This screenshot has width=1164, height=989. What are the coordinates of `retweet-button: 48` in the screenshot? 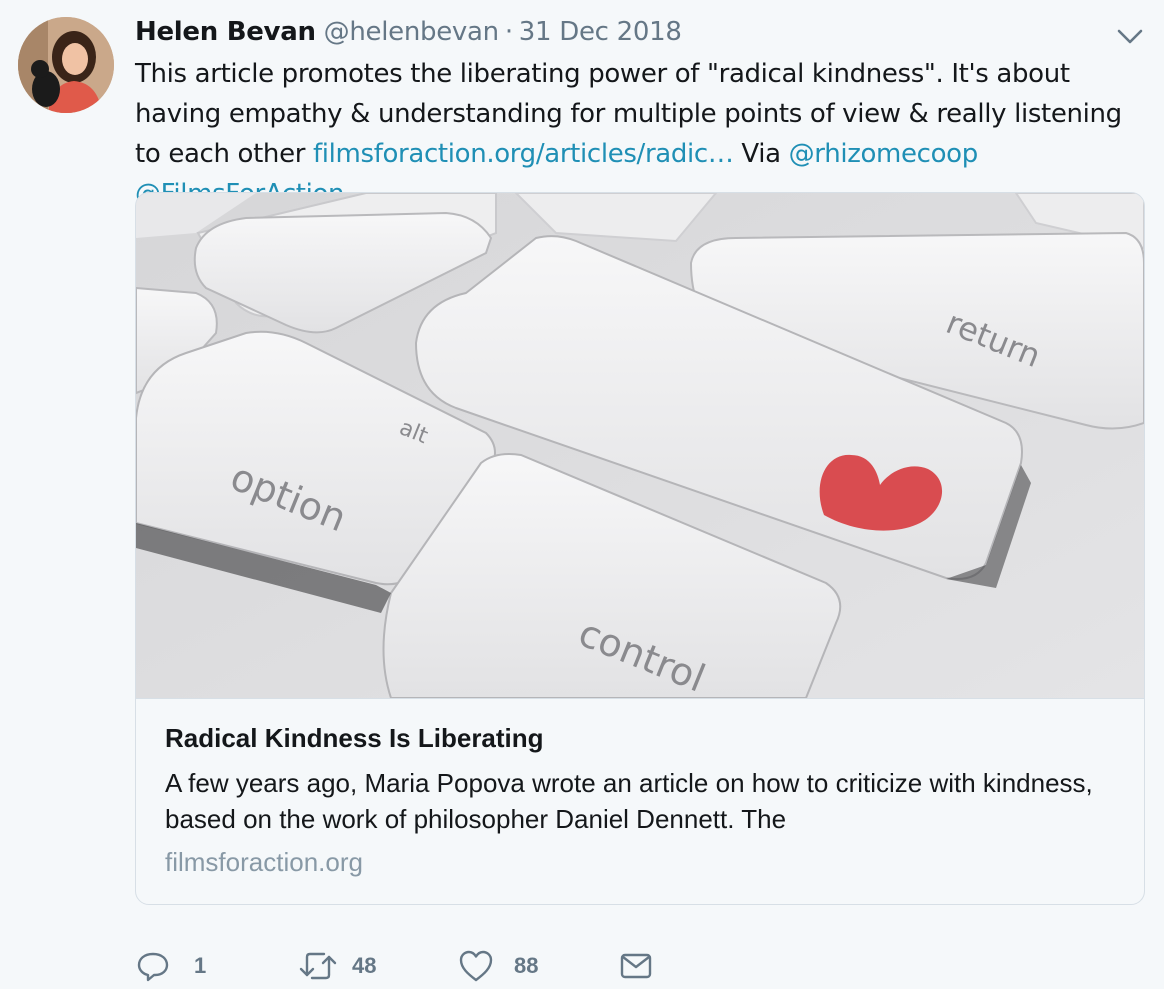 It's located at (337, 966).